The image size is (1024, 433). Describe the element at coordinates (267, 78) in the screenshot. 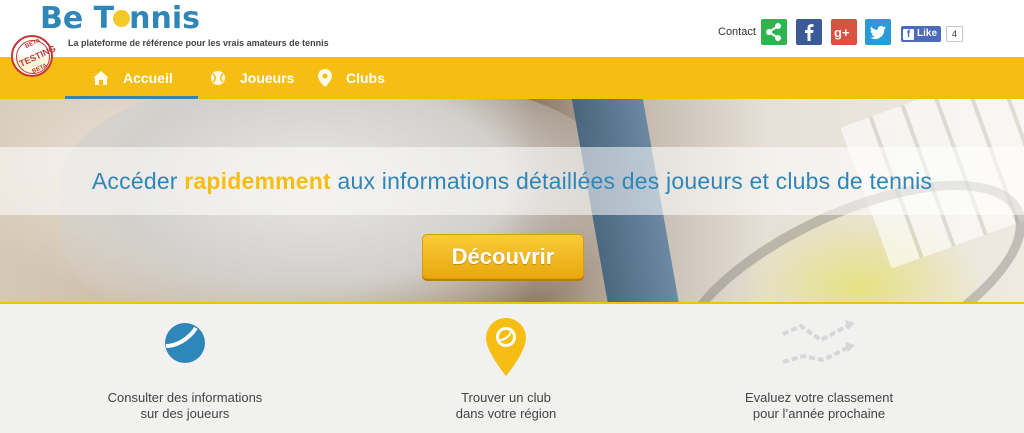

I see `nav-item-label: Joueurs` at that location.